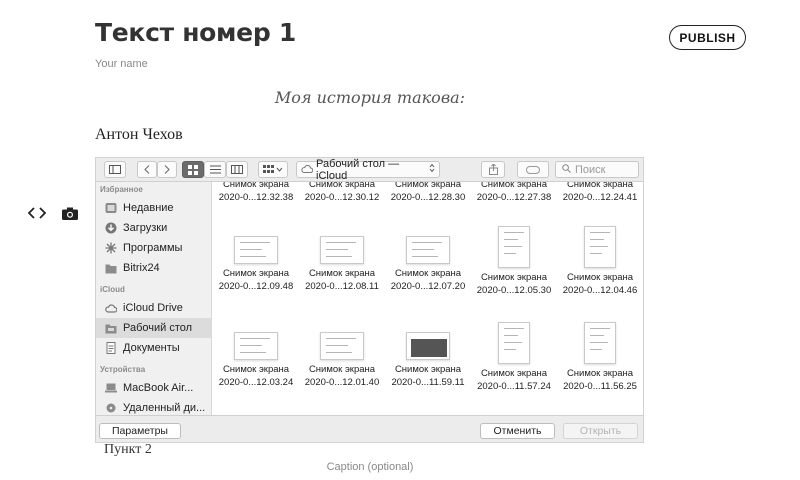 The width and height of the screenshot is (800, 480). I want to click on file-item: Снимок экрана 2020-0...12.04.46, so click(600, 261).